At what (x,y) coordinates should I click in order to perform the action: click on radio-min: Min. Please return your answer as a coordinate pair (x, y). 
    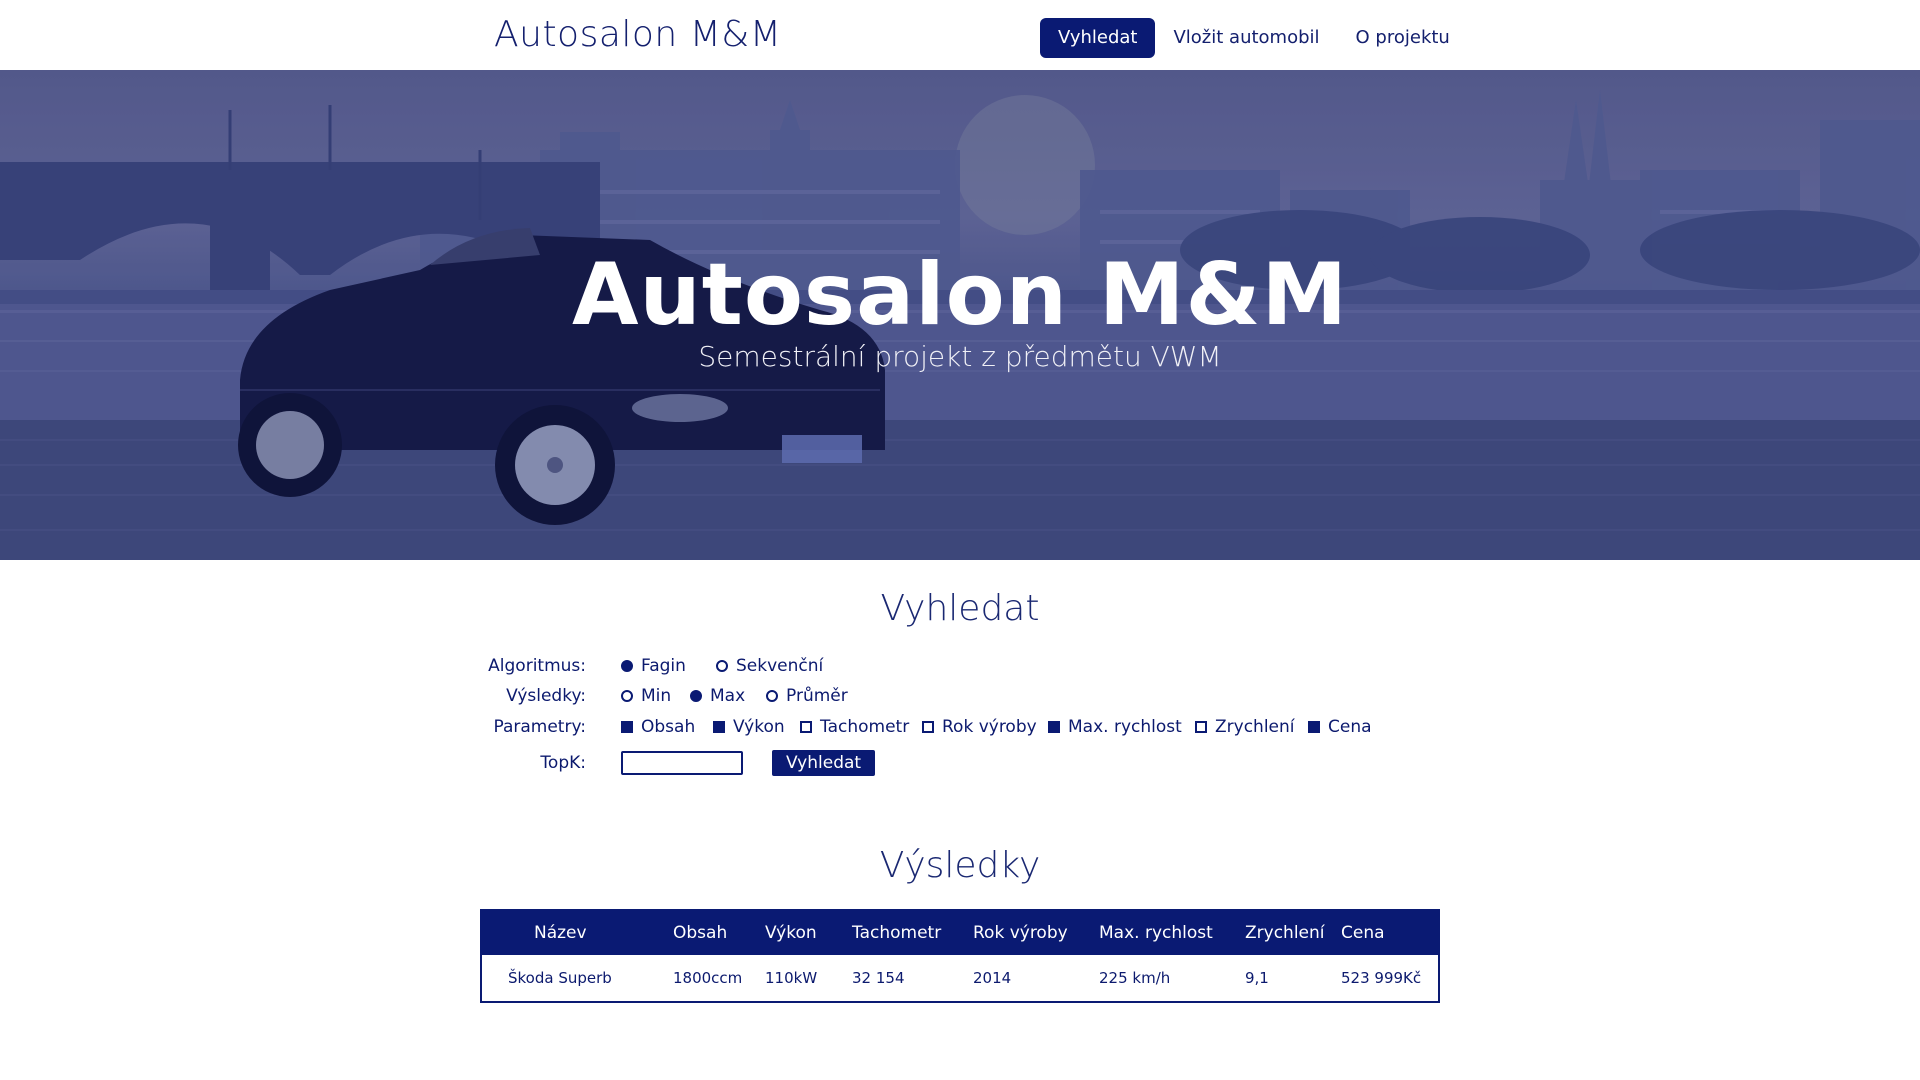
    Looking at the image, I should click on (646, 696).